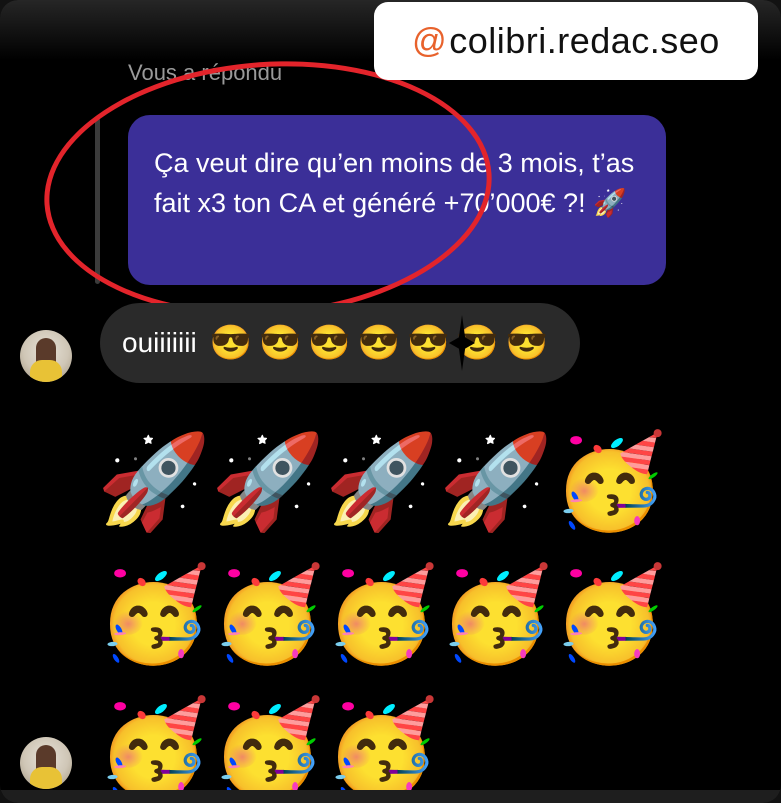 This screenshot has height=803, width=781. I want to click on threads-at-icon: @, so click(430, 40).